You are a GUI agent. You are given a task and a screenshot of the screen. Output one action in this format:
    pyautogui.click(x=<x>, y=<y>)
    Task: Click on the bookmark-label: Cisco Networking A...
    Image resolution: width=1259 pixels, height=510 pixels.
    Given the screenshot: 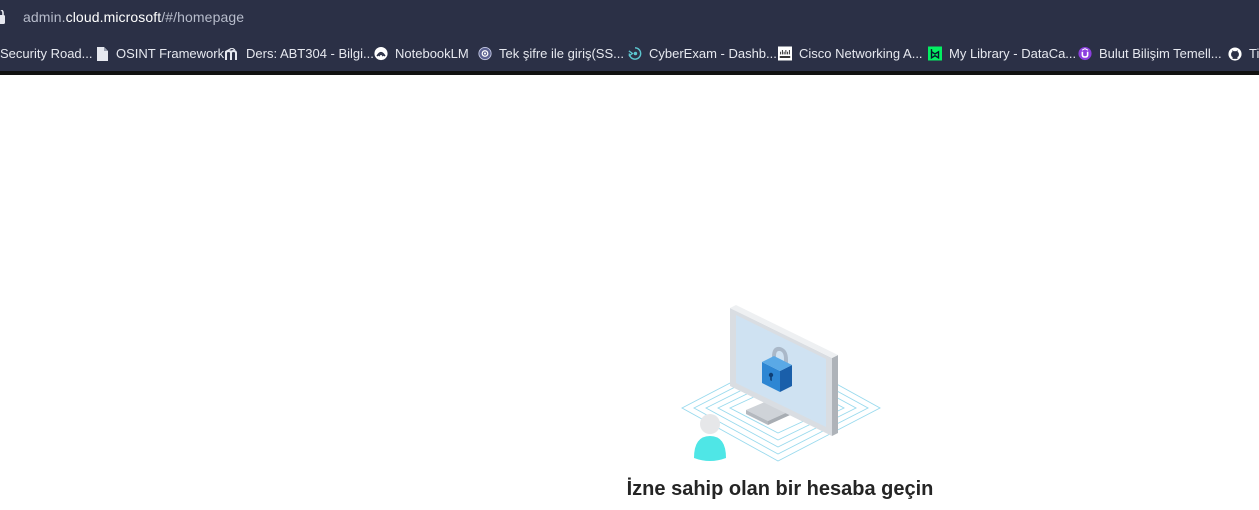 What is the action you would take?
    pyautogui.click(x=861, y=53)
    